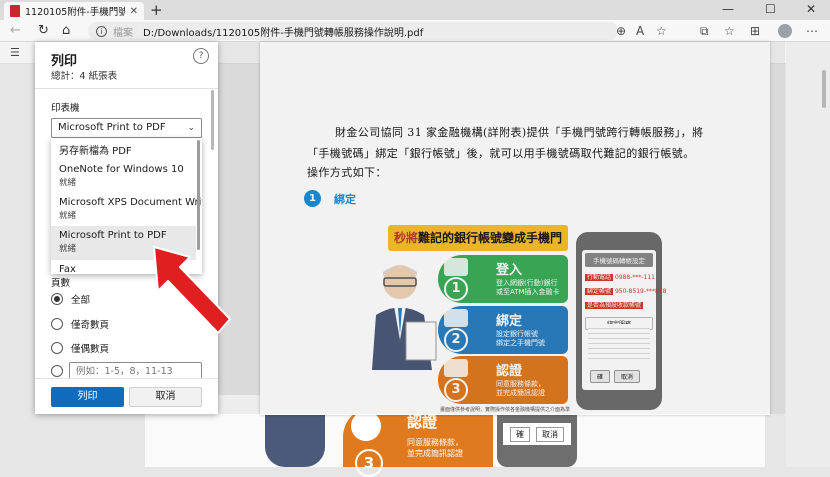  What do you see at coordinates (729, 31) in the screenshot?
I see `favorites-icon: ☆` at bounding box center [729, 31].